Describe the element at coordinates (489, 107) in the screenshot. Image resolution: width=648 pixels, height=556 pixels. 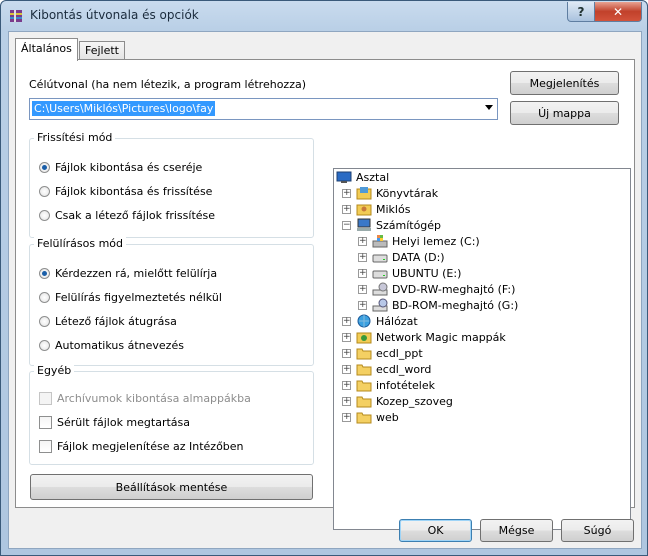
I see `dropdown-arrow-icon` at that location.